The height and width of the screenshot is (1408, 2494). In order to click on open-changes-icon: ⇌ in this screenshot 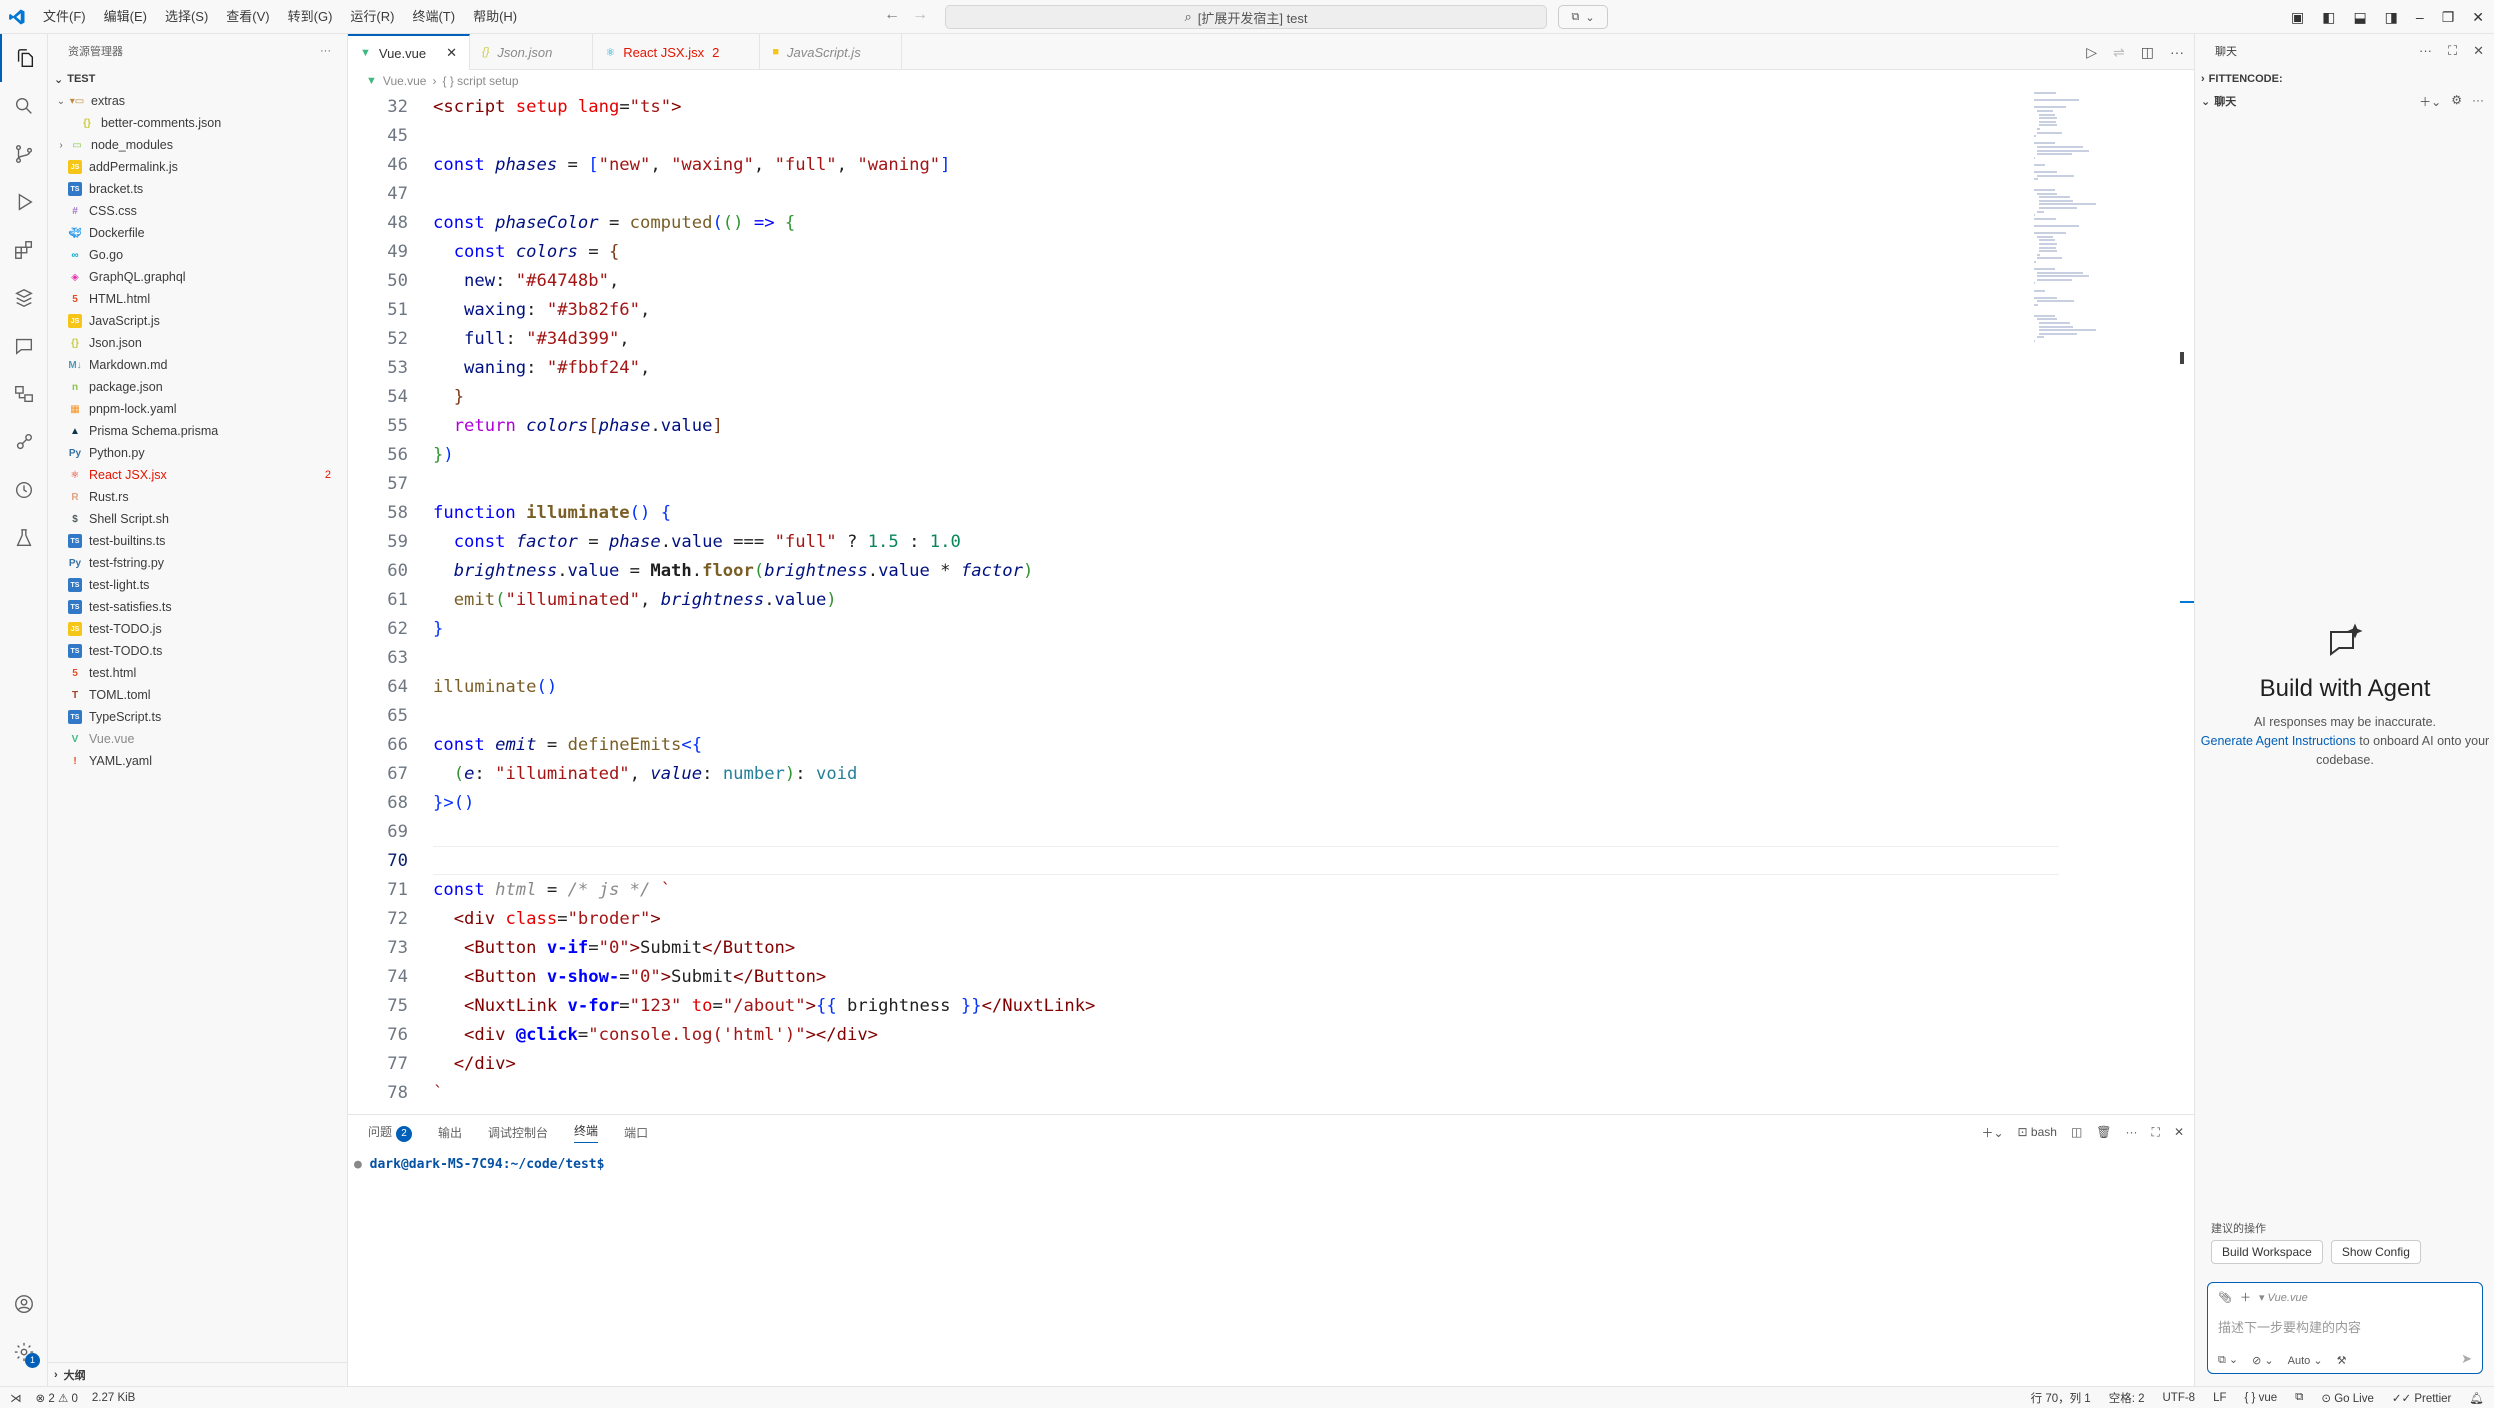, I will do `click(2119, 52)`.